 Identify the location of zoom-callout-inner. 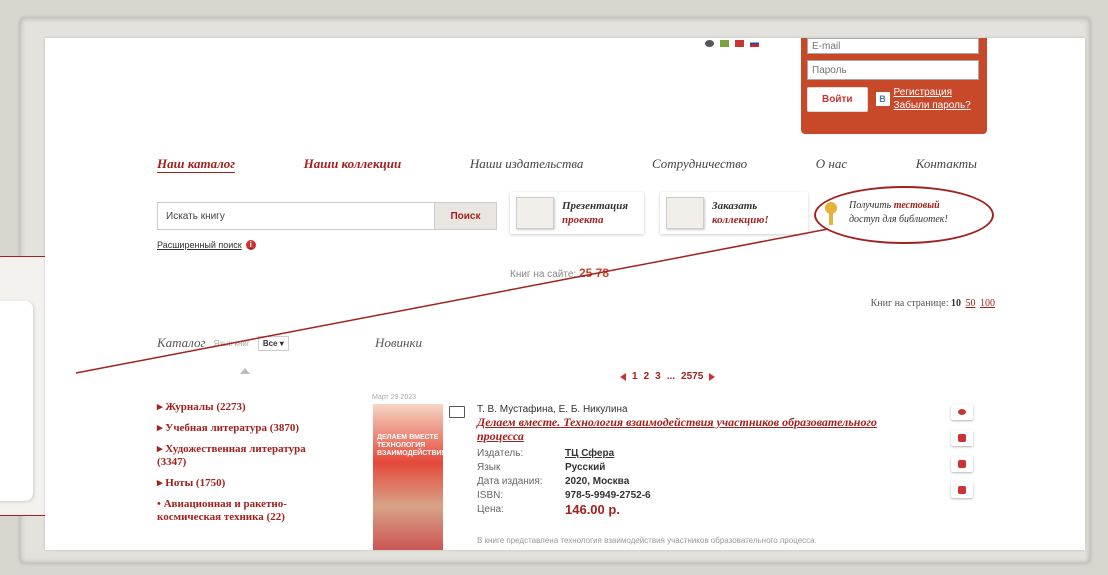
(16, 401).